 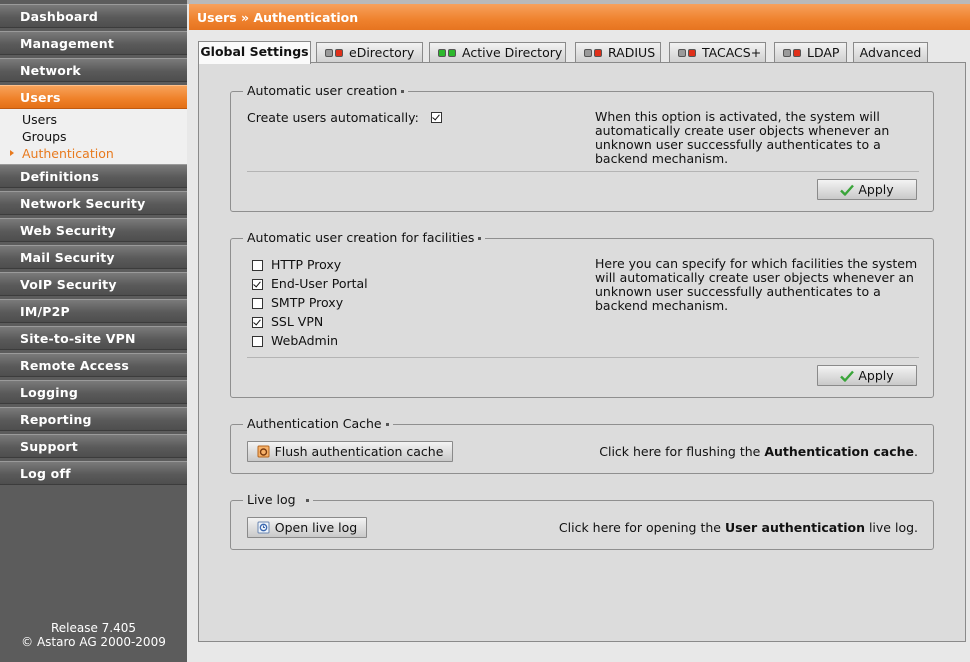 What do you see at coordinates (68, 153) in the screenshot?
I see `subnav-authentication-label: Authentication` at bounding box center [68, 153].